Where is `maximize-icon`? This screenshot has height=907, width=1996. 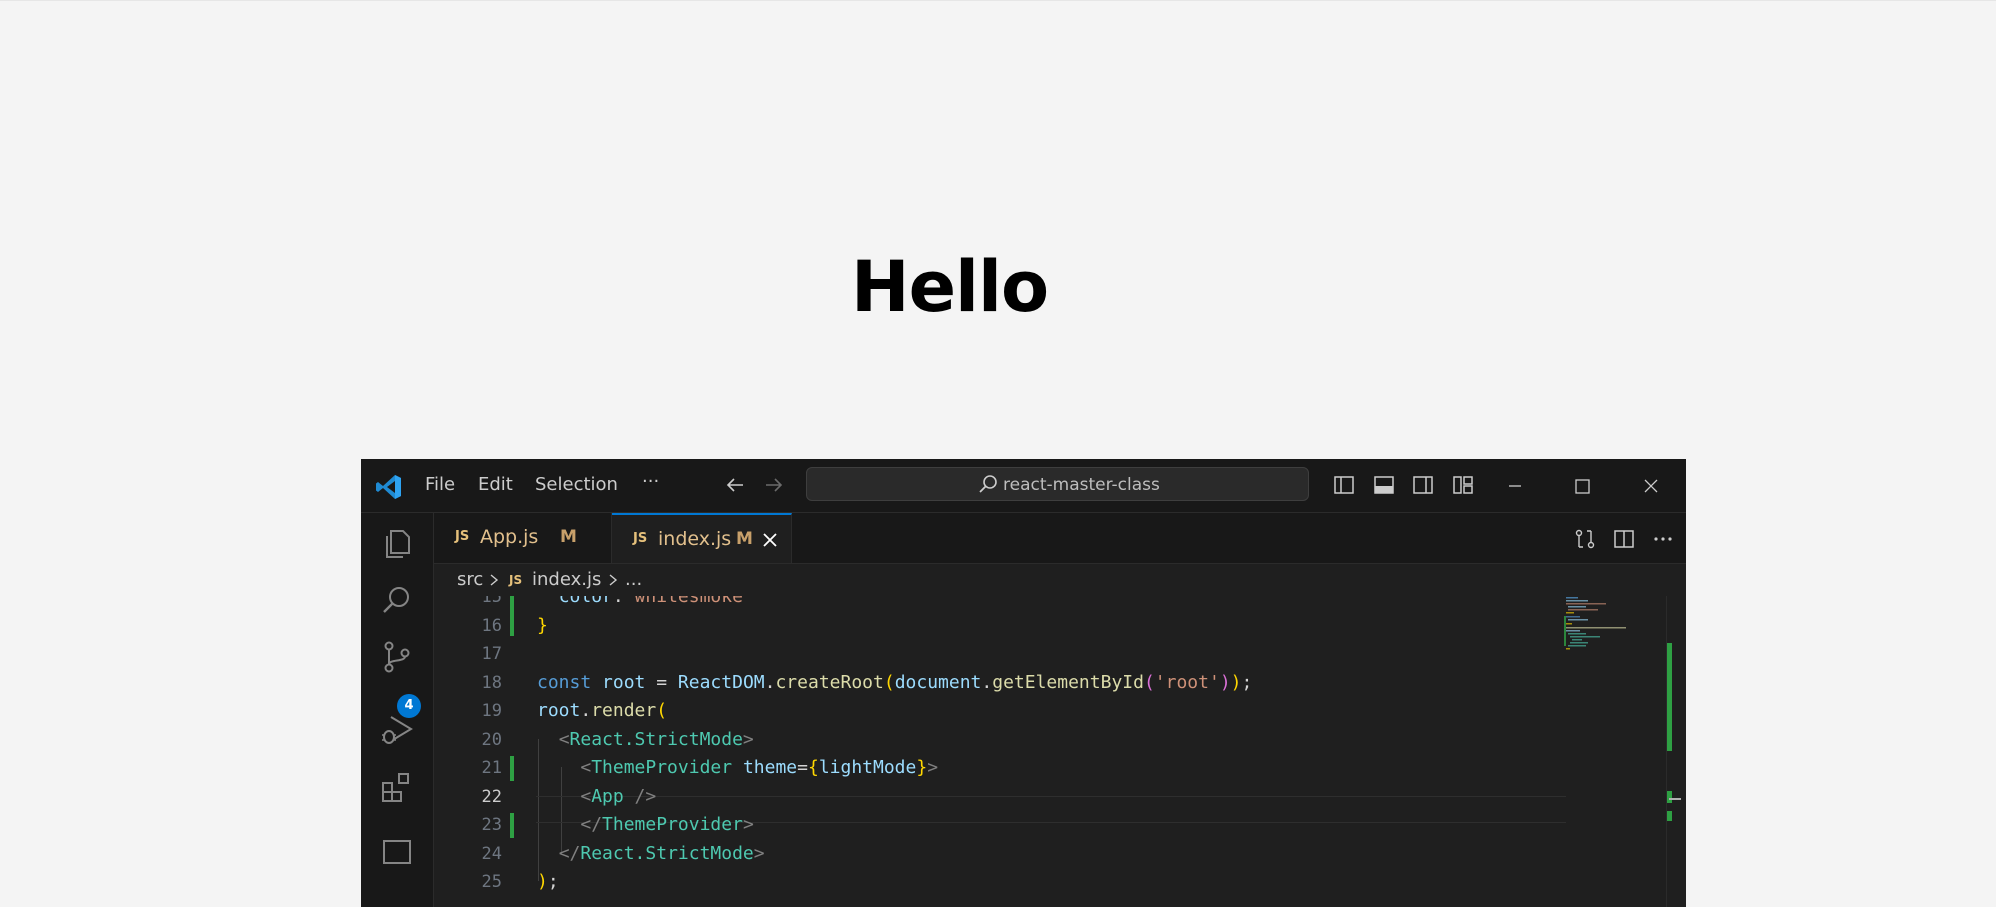
maximize-icon is located at coordinates (1582, 486).